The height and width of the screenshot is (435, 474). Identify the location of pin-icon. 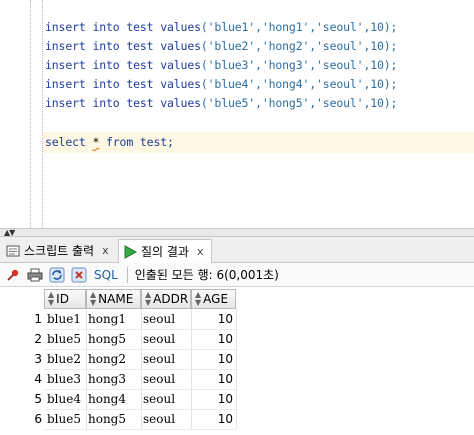
(13, 275).